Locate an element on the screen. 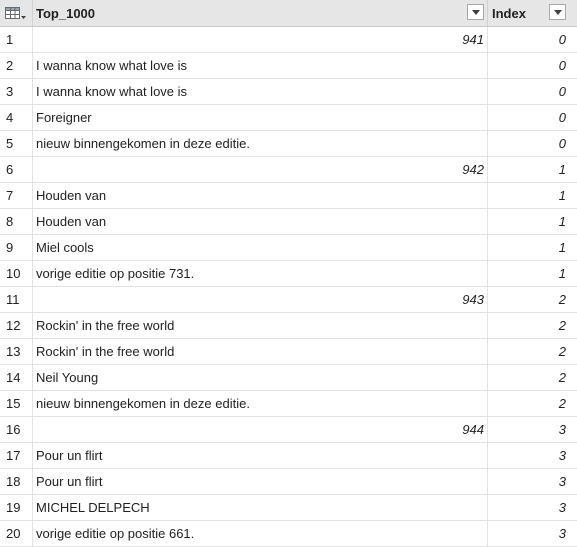 The height and width of the screenshot is (547, 577). table-row: 10 vorige editie op positie 731. 1 is located at coordinates (288, 274).